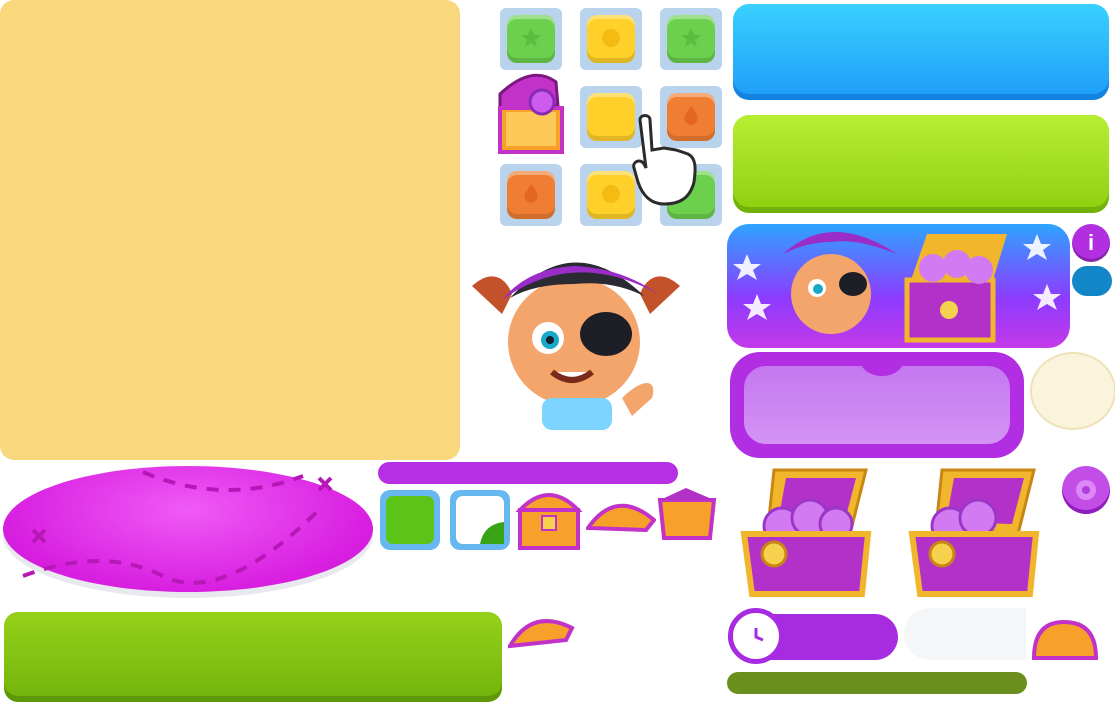  What do you see at coordinates (1086, 490) in the screenshot?
I see `coin-icon` at bounding box center [1086, 490].